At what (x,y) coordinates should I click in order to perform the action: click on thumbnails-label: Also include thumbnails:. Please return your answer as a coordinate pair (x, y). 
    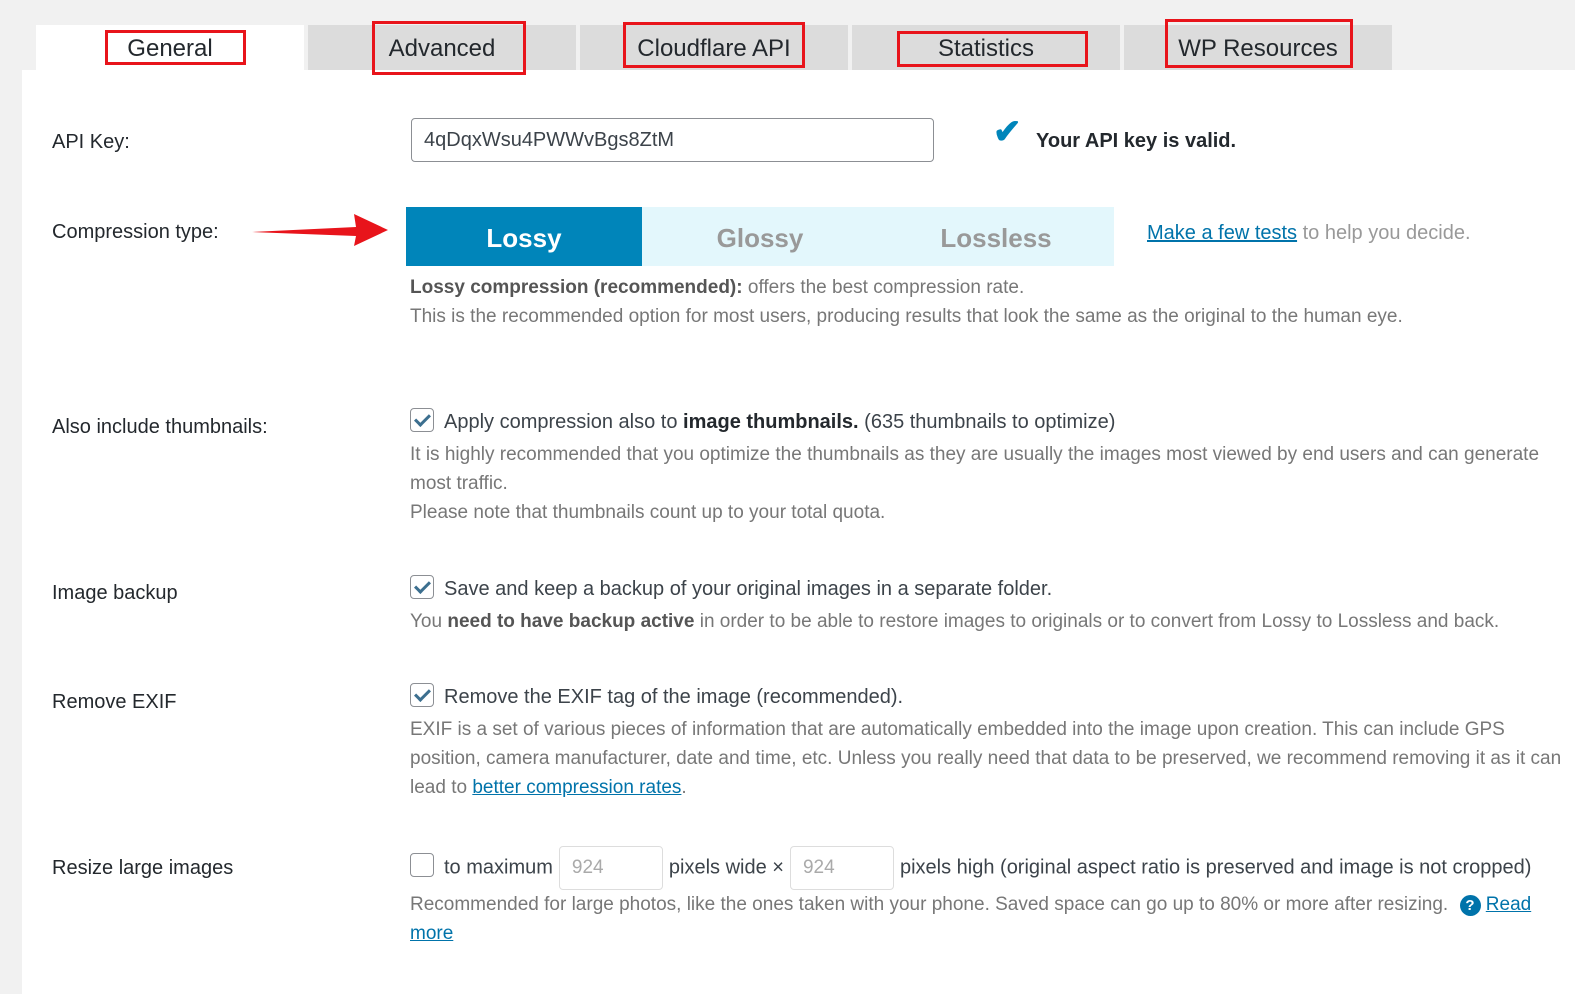
    Looking at the image, I should click on (160, 427).